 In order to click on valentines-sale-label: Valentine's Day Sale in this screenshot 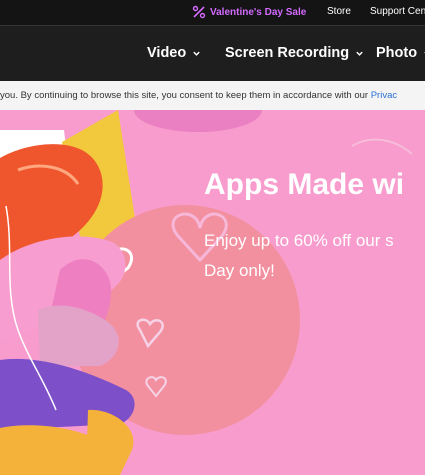, I will do `click(258, 12)`.